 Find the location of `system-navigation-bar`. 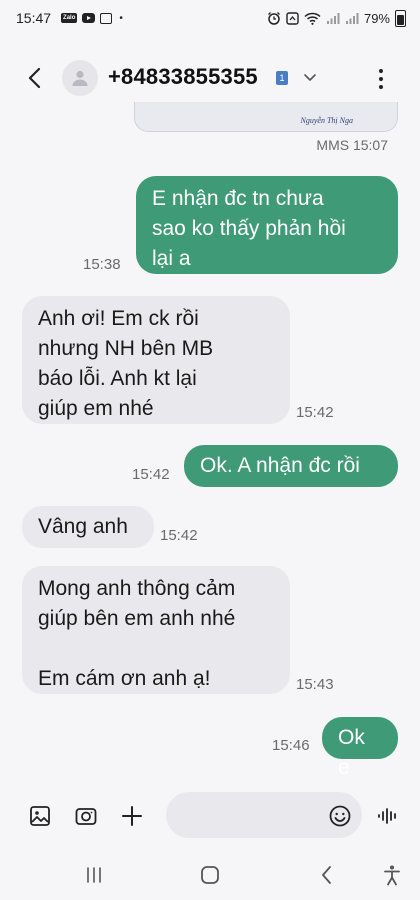

system-navigation-bar is located at coordinates (210, 876).